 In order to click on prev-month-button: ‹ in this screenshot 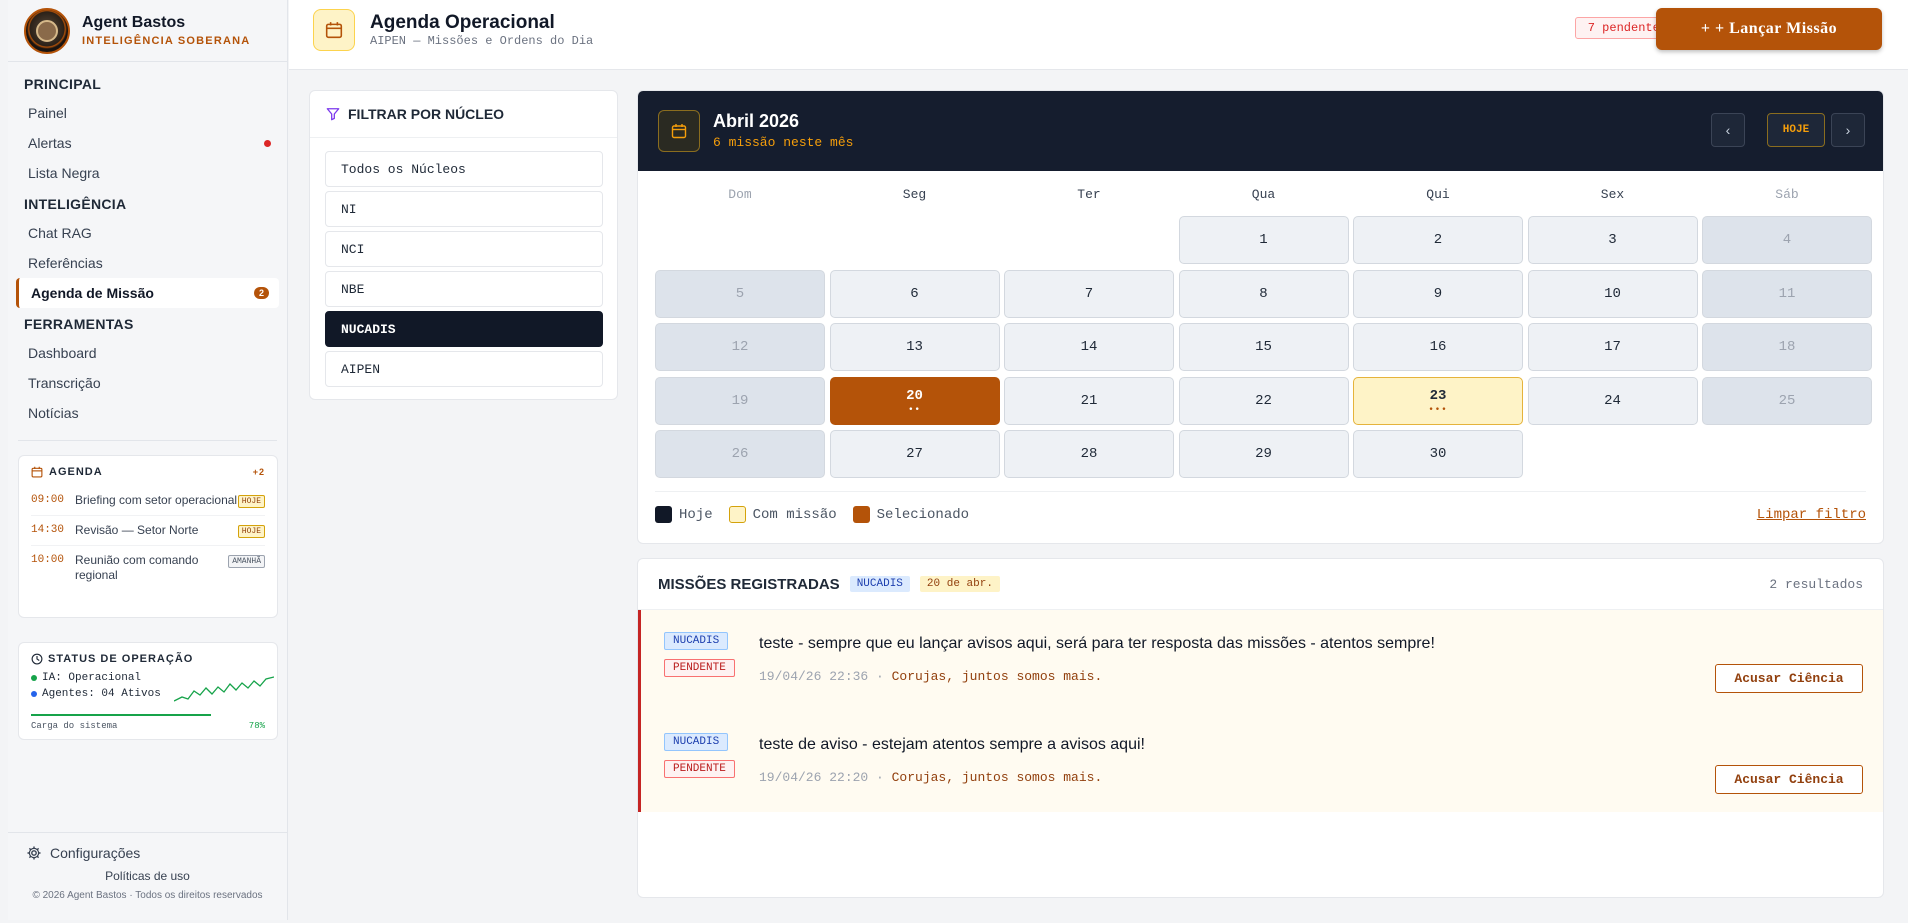, I will do `click(1728, 130)`.